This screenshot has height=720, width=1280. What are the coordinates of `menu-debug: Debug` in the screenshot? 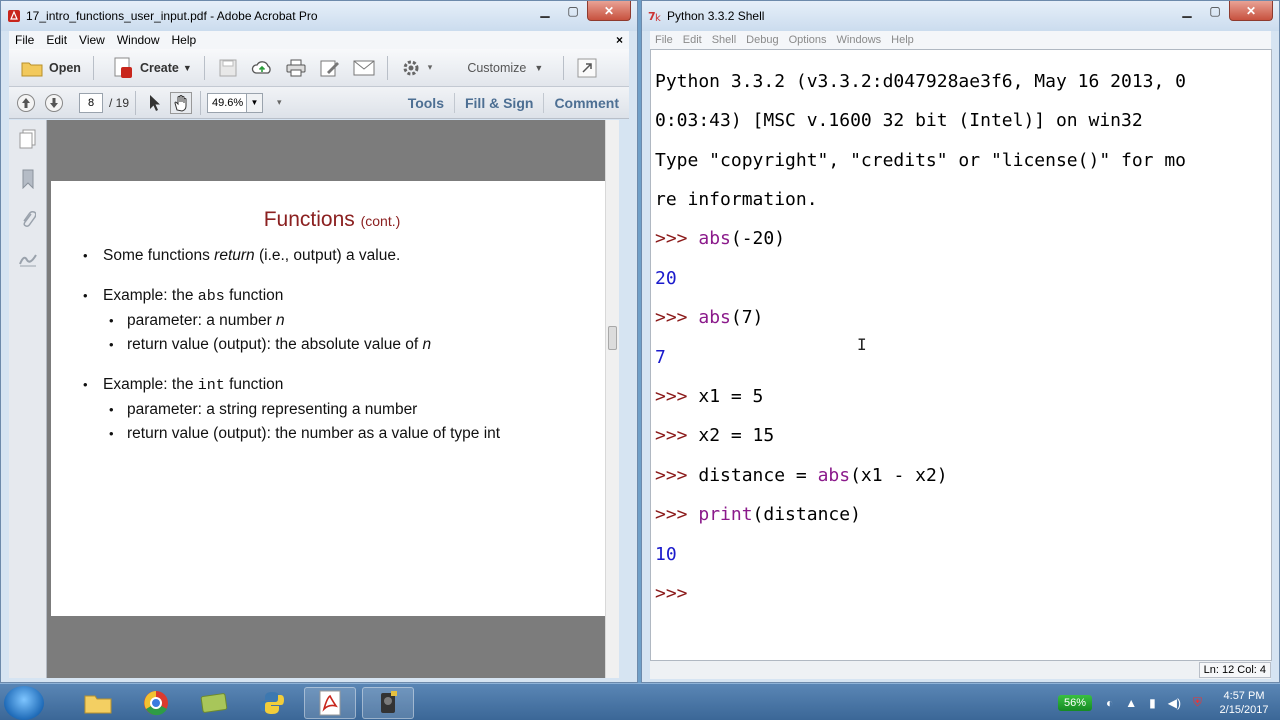 It's located at (762, 40).